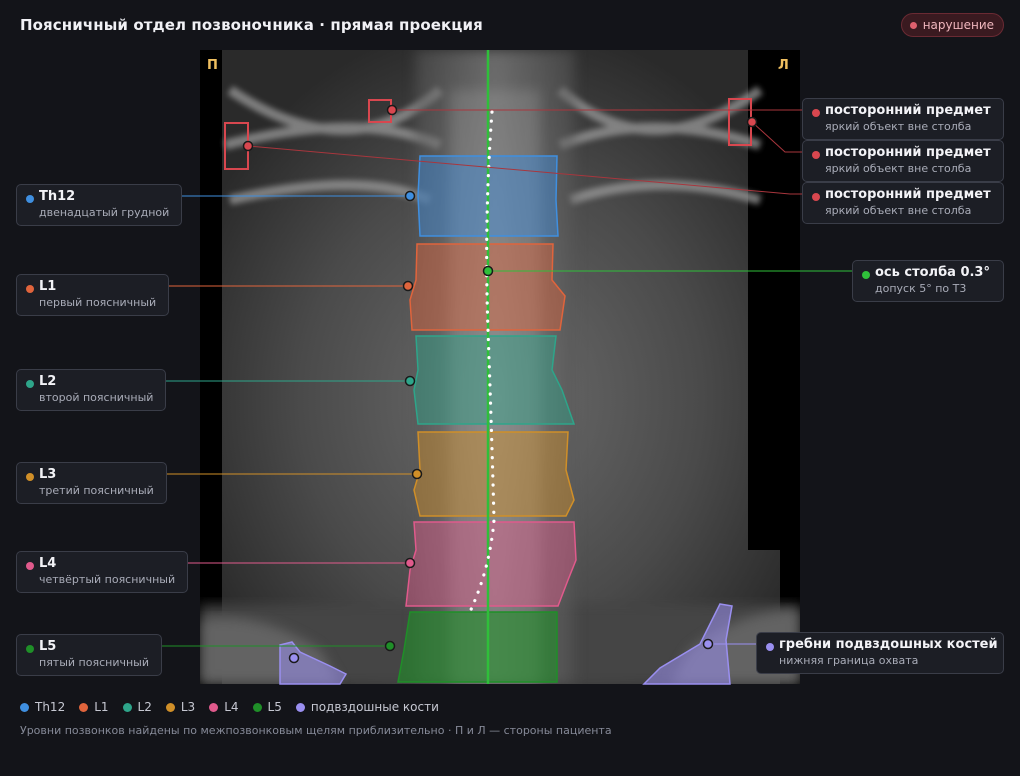  I want to click on legend-item-l1: L1, so click(94, 707).